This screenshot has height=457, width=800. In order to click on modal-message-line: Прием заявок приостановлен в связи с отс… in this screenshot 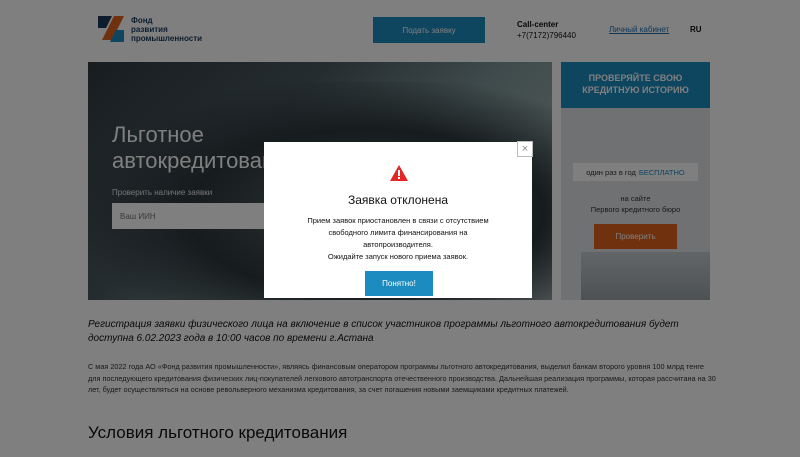, I will do `click(398, 220)`.